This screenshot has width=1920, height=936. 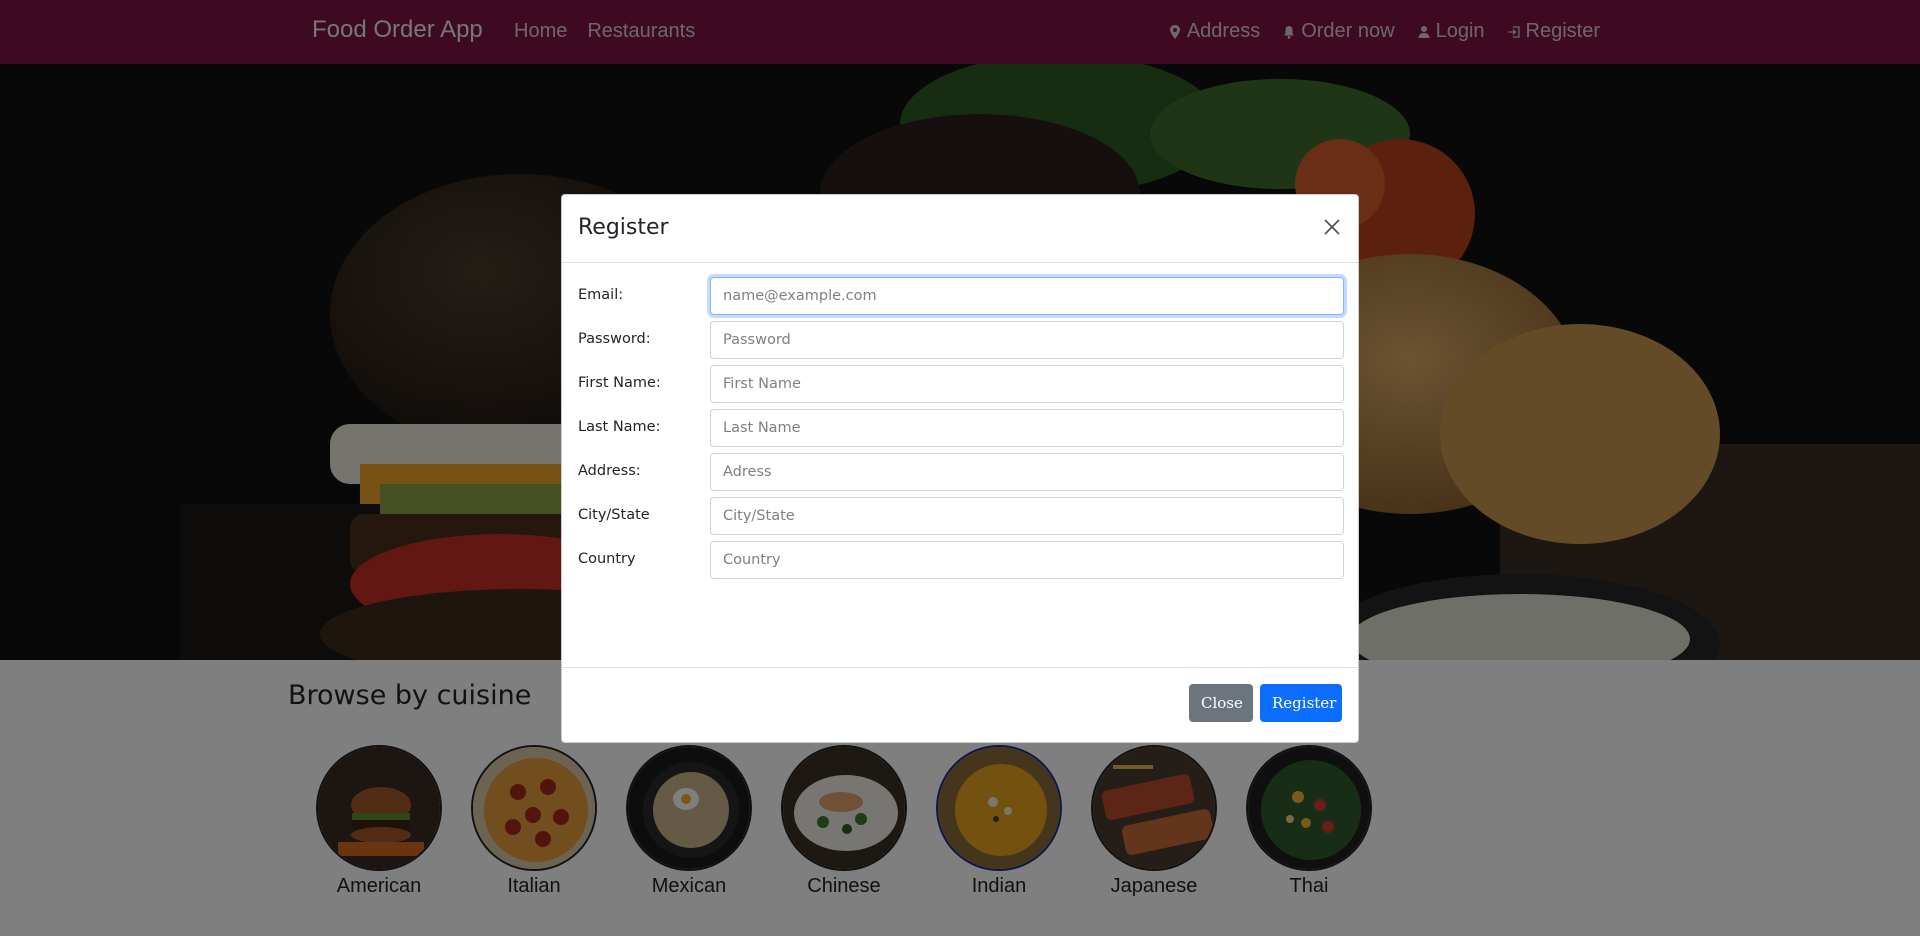 What do you see at coordinates (1027, 384) in the screenshot?
I see `first-name-field` at bounding box center [1027, 384].